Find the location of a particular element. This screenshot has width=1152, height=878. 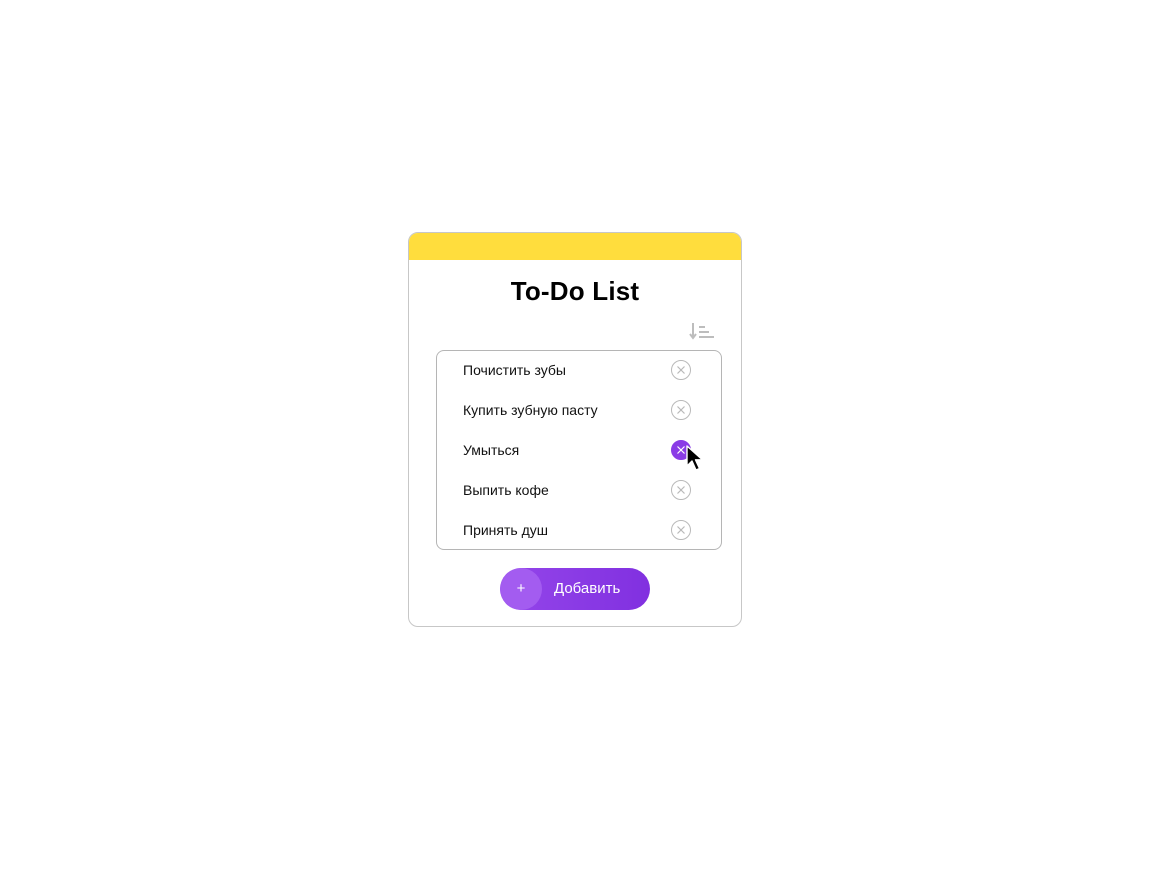

task-label: Выпить кофе is located at coordinates (506, 490).